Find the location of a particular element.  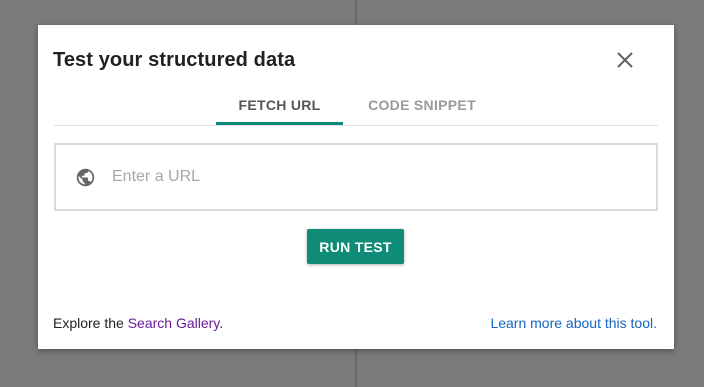

explore-prefix: Explore the is located at coordinates (90, 323).